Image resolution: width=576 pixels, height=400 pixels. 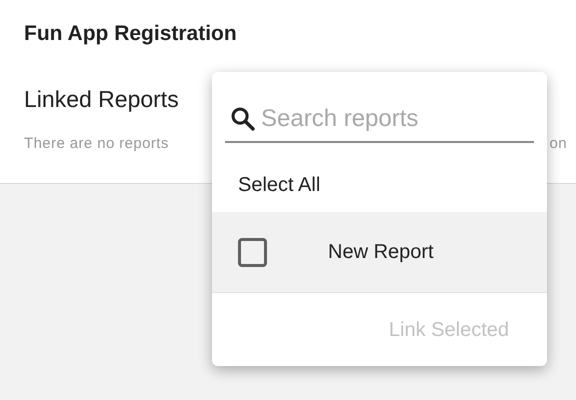 I want to click on select-all-button: Select All, so click(x=279, y=185).